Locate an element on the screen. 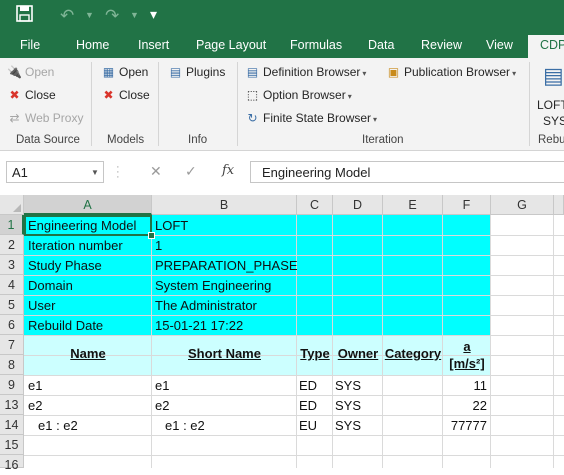  tab-insert: Insert is located at coordinates (153, 45).